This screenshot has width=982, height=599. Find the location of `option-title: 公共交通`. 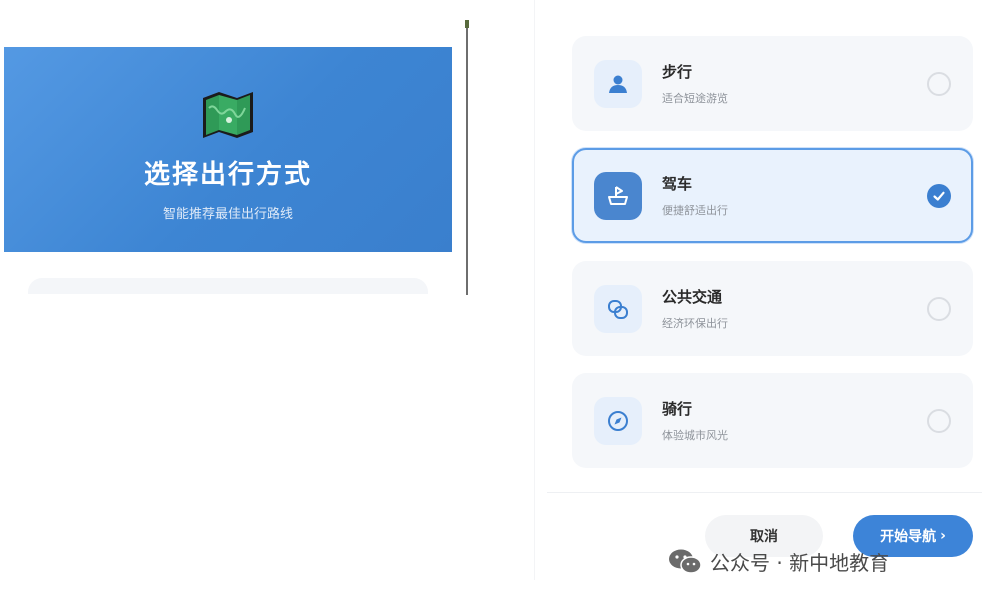

option-title: 公共交通 is located at coordinates (692, 297).